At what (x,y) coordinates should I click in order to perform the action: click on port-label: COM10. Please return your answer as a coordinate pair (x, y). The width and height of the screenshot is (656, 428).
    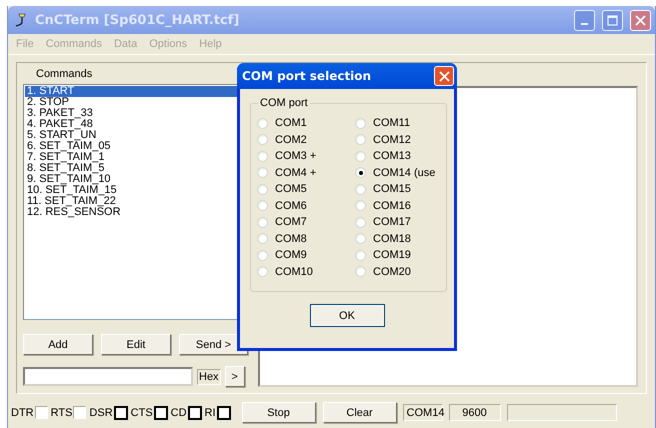
    Looking at the image, I should click on (294, 272).